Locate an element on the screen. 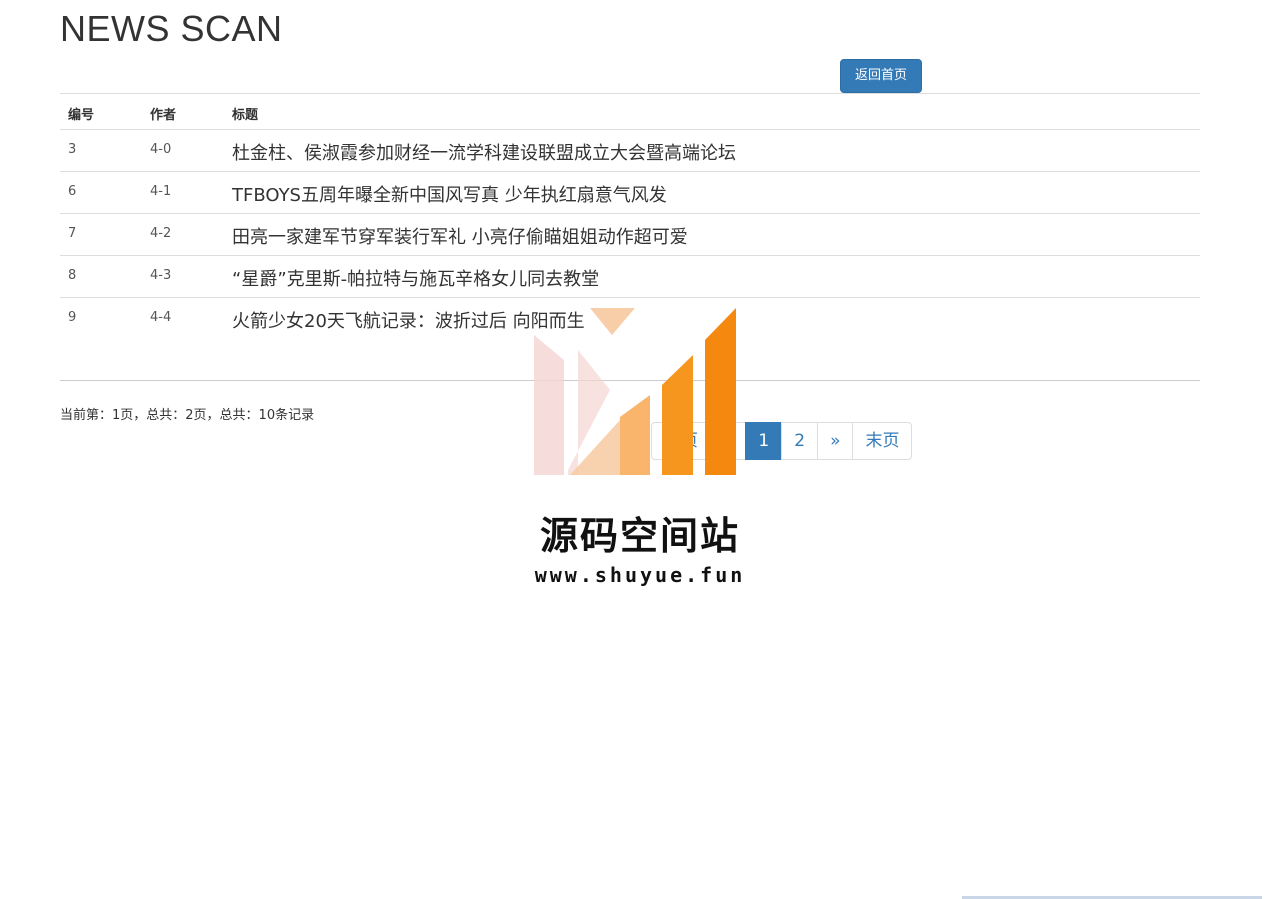  column-header-author: 作者 is located at coordinates (163, 115).